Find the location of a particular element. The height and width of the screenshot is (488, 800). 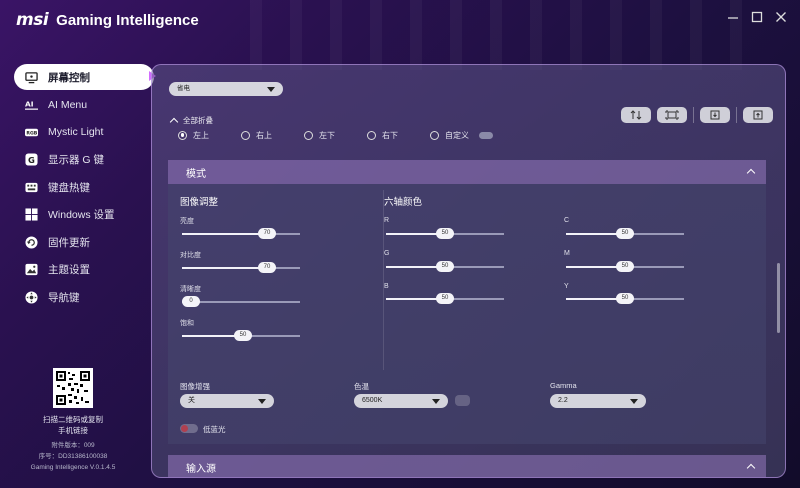

radio-custom: 自定义 is located at coordinates (461, 135).